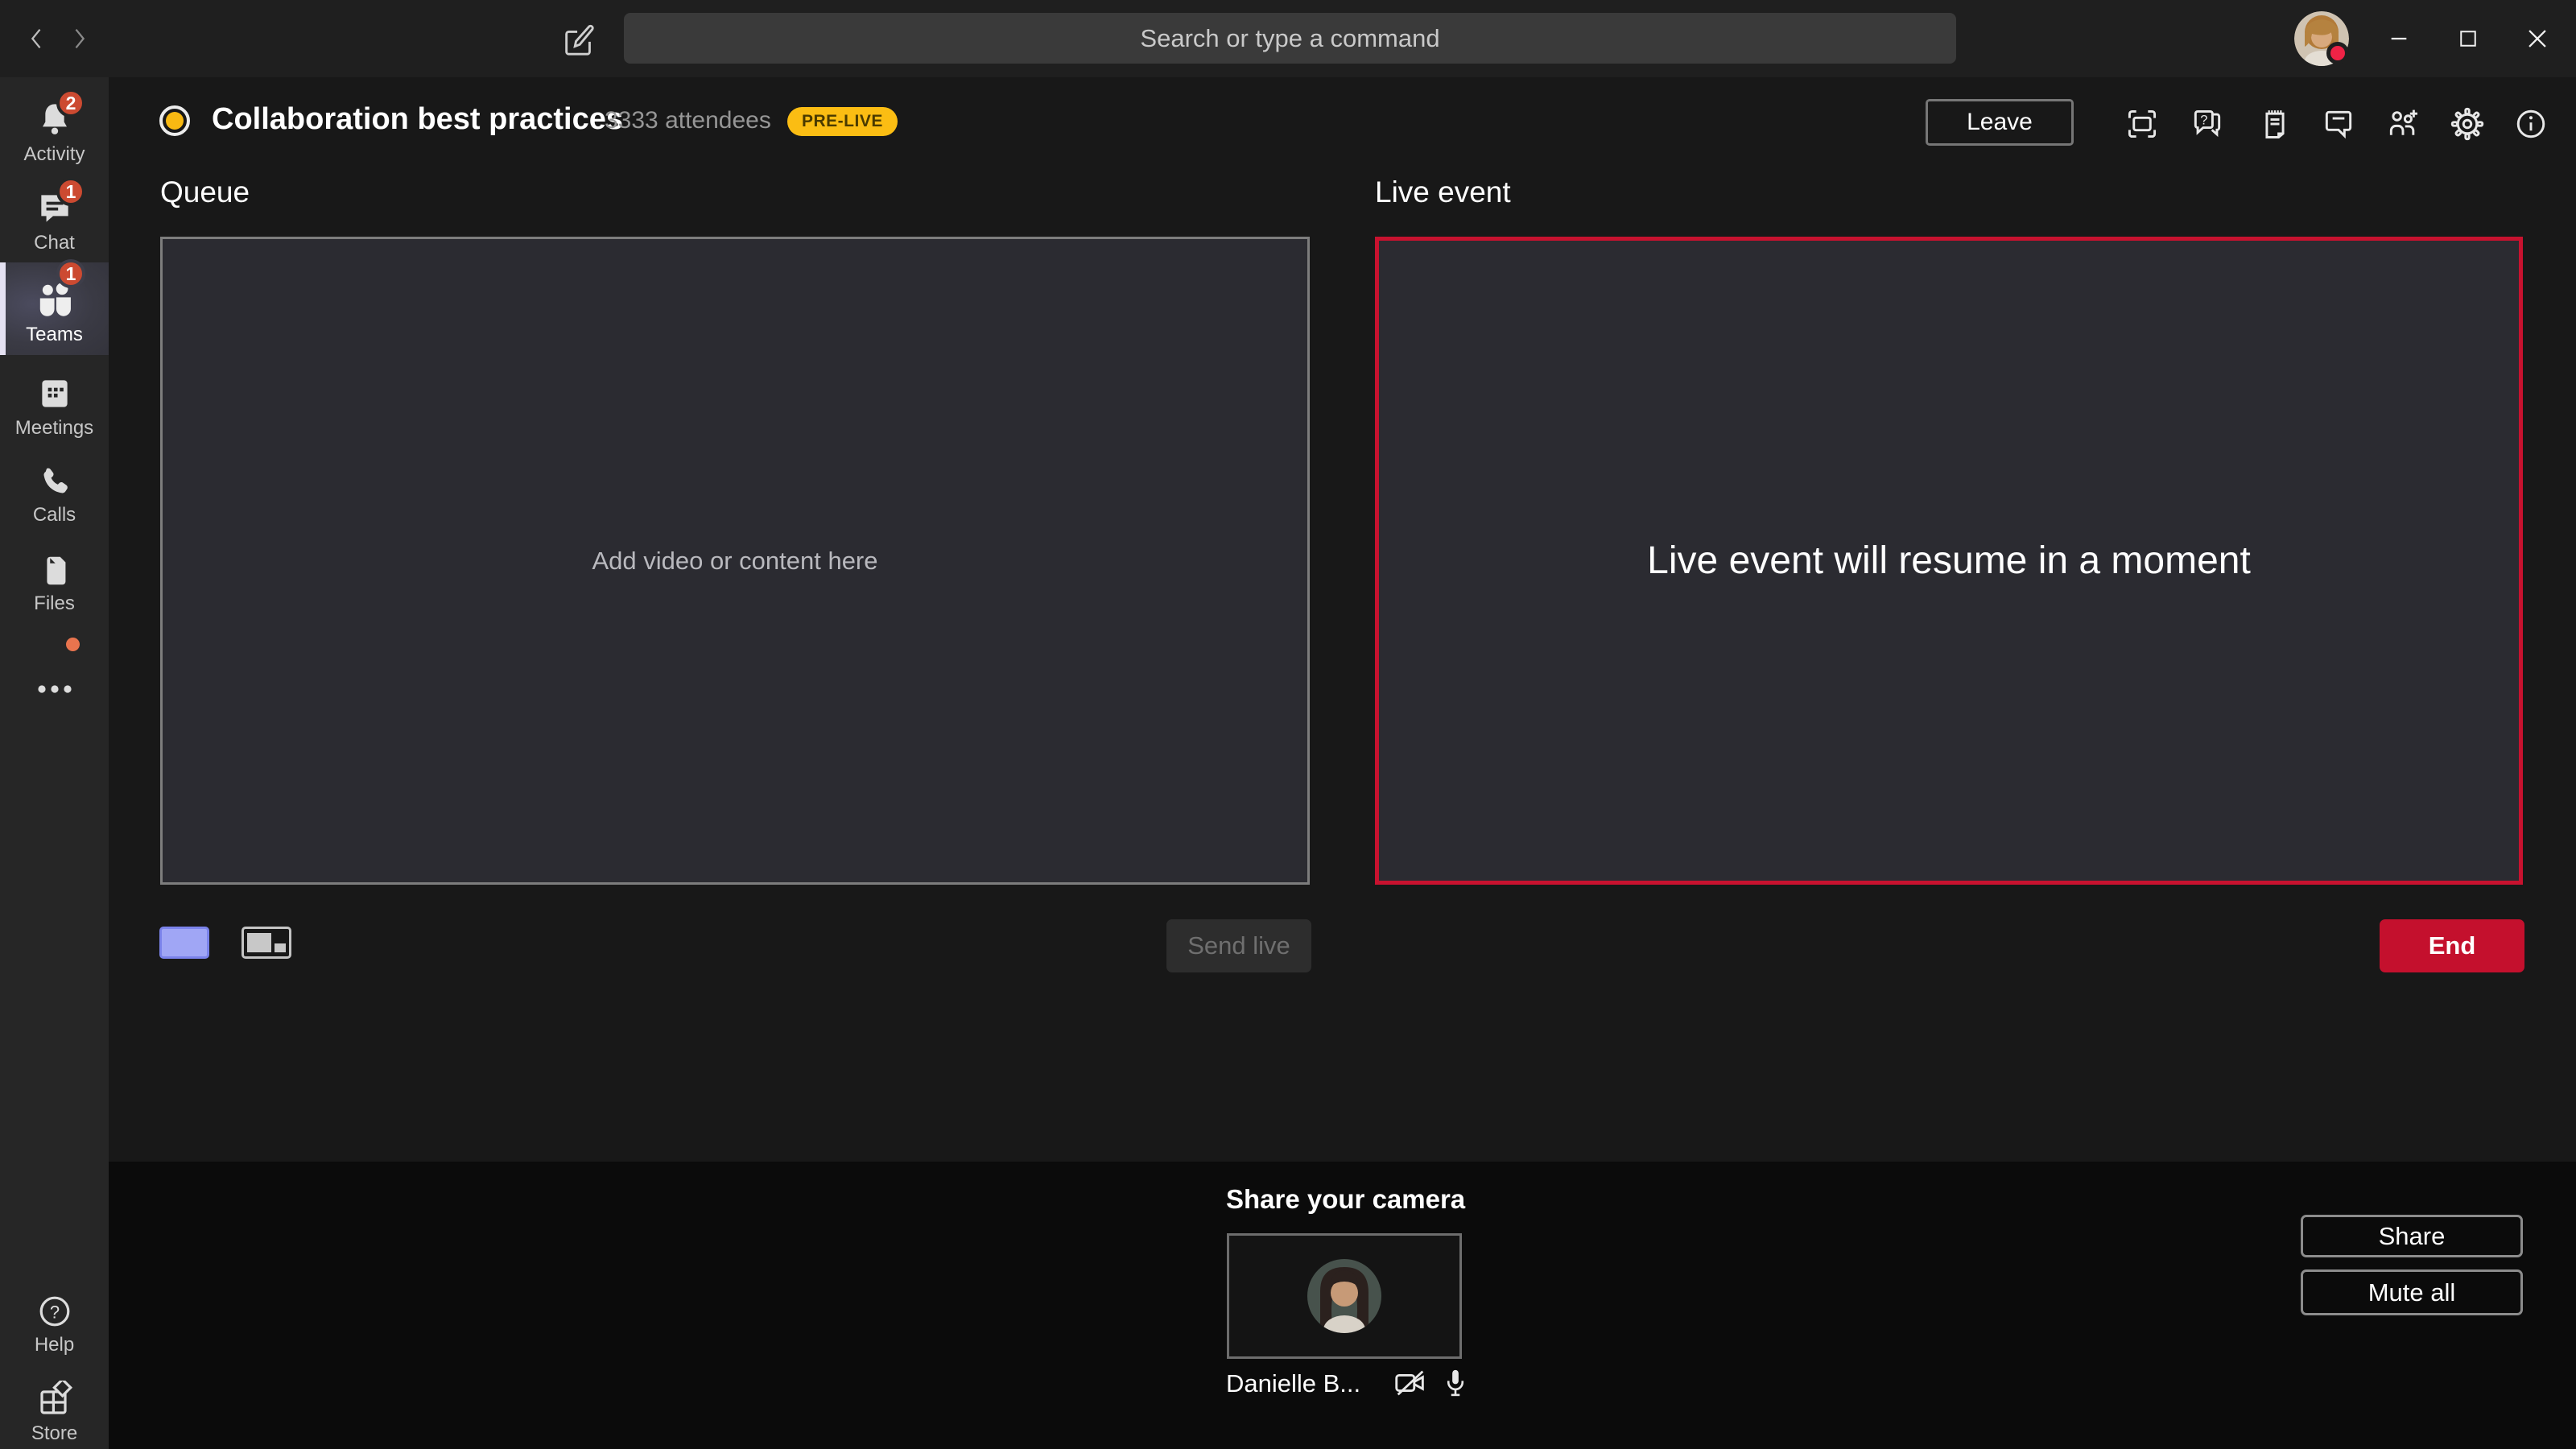 The height and width of the screenshot is (1449, 2576). I want to click on info-icon, so click(2531, 124).